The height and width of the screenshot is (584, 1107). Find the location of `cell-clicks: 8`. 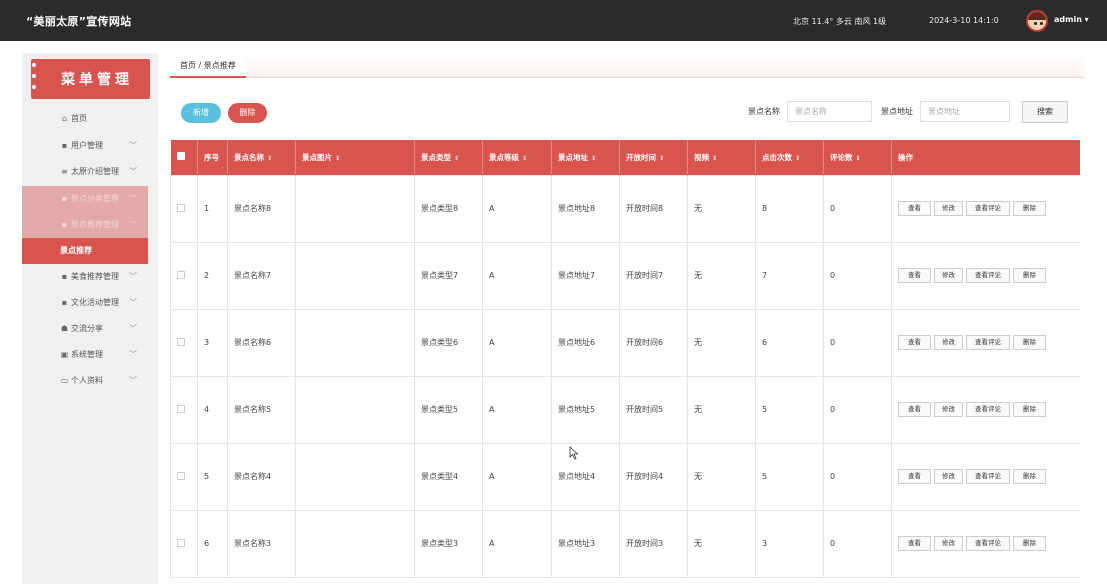

cell-clicks: 8 is located at coordinates (789, 208).